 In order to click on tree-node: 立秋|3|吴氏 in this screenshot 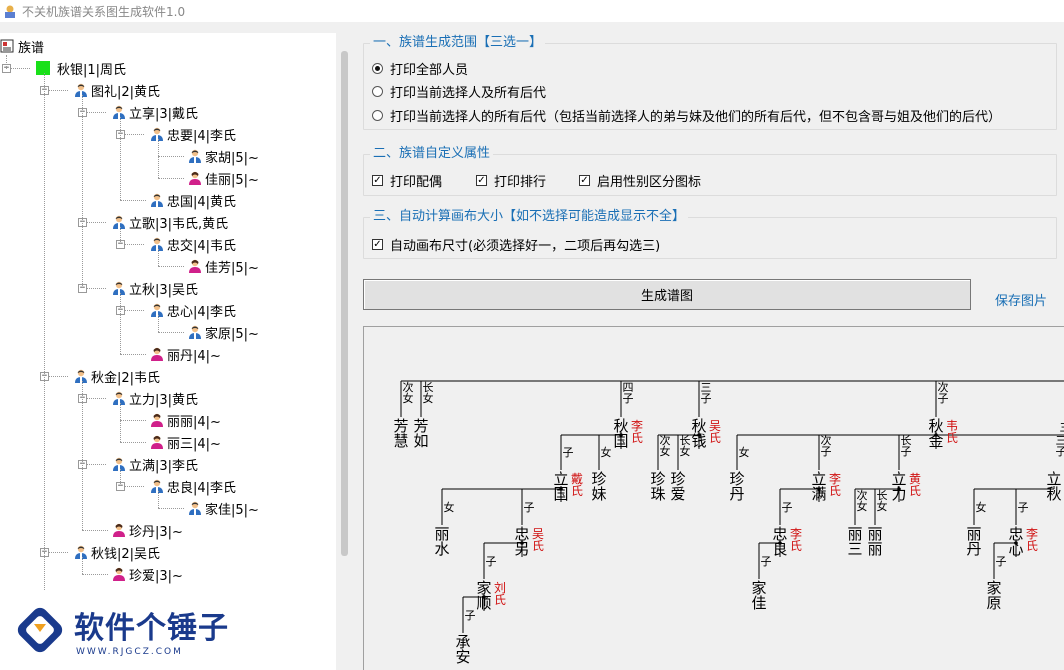, I will do `click(155, 288)`.